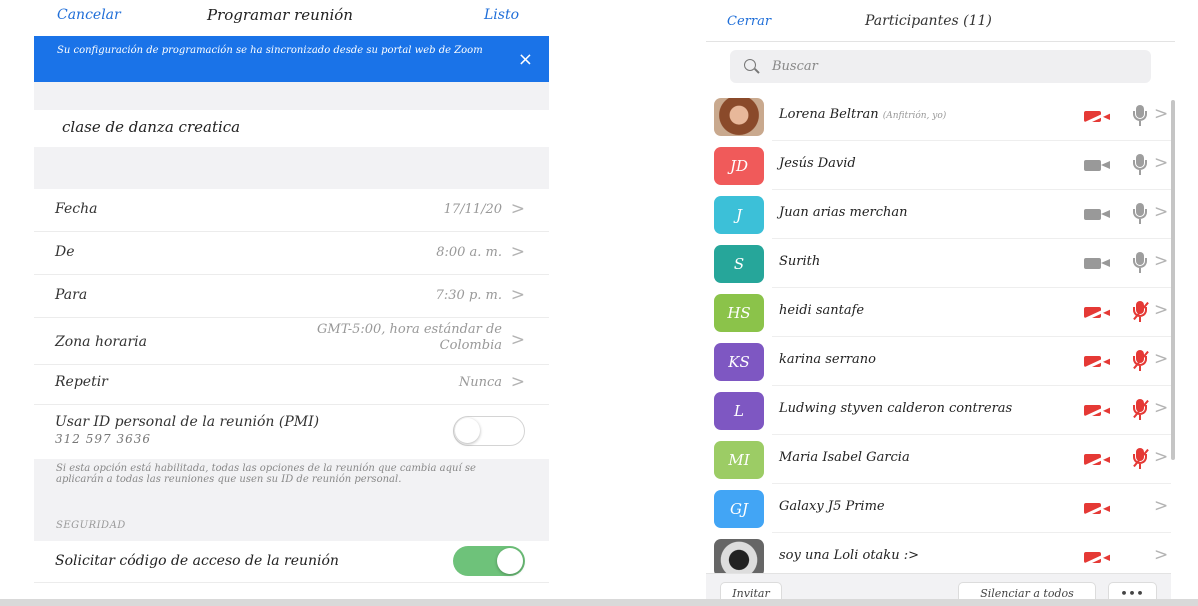 The image size is (1198, 606). What do you see at coordinates (739, 460) in the screenshot?
I see `avatar: MI` at bounding box center [739, 460].